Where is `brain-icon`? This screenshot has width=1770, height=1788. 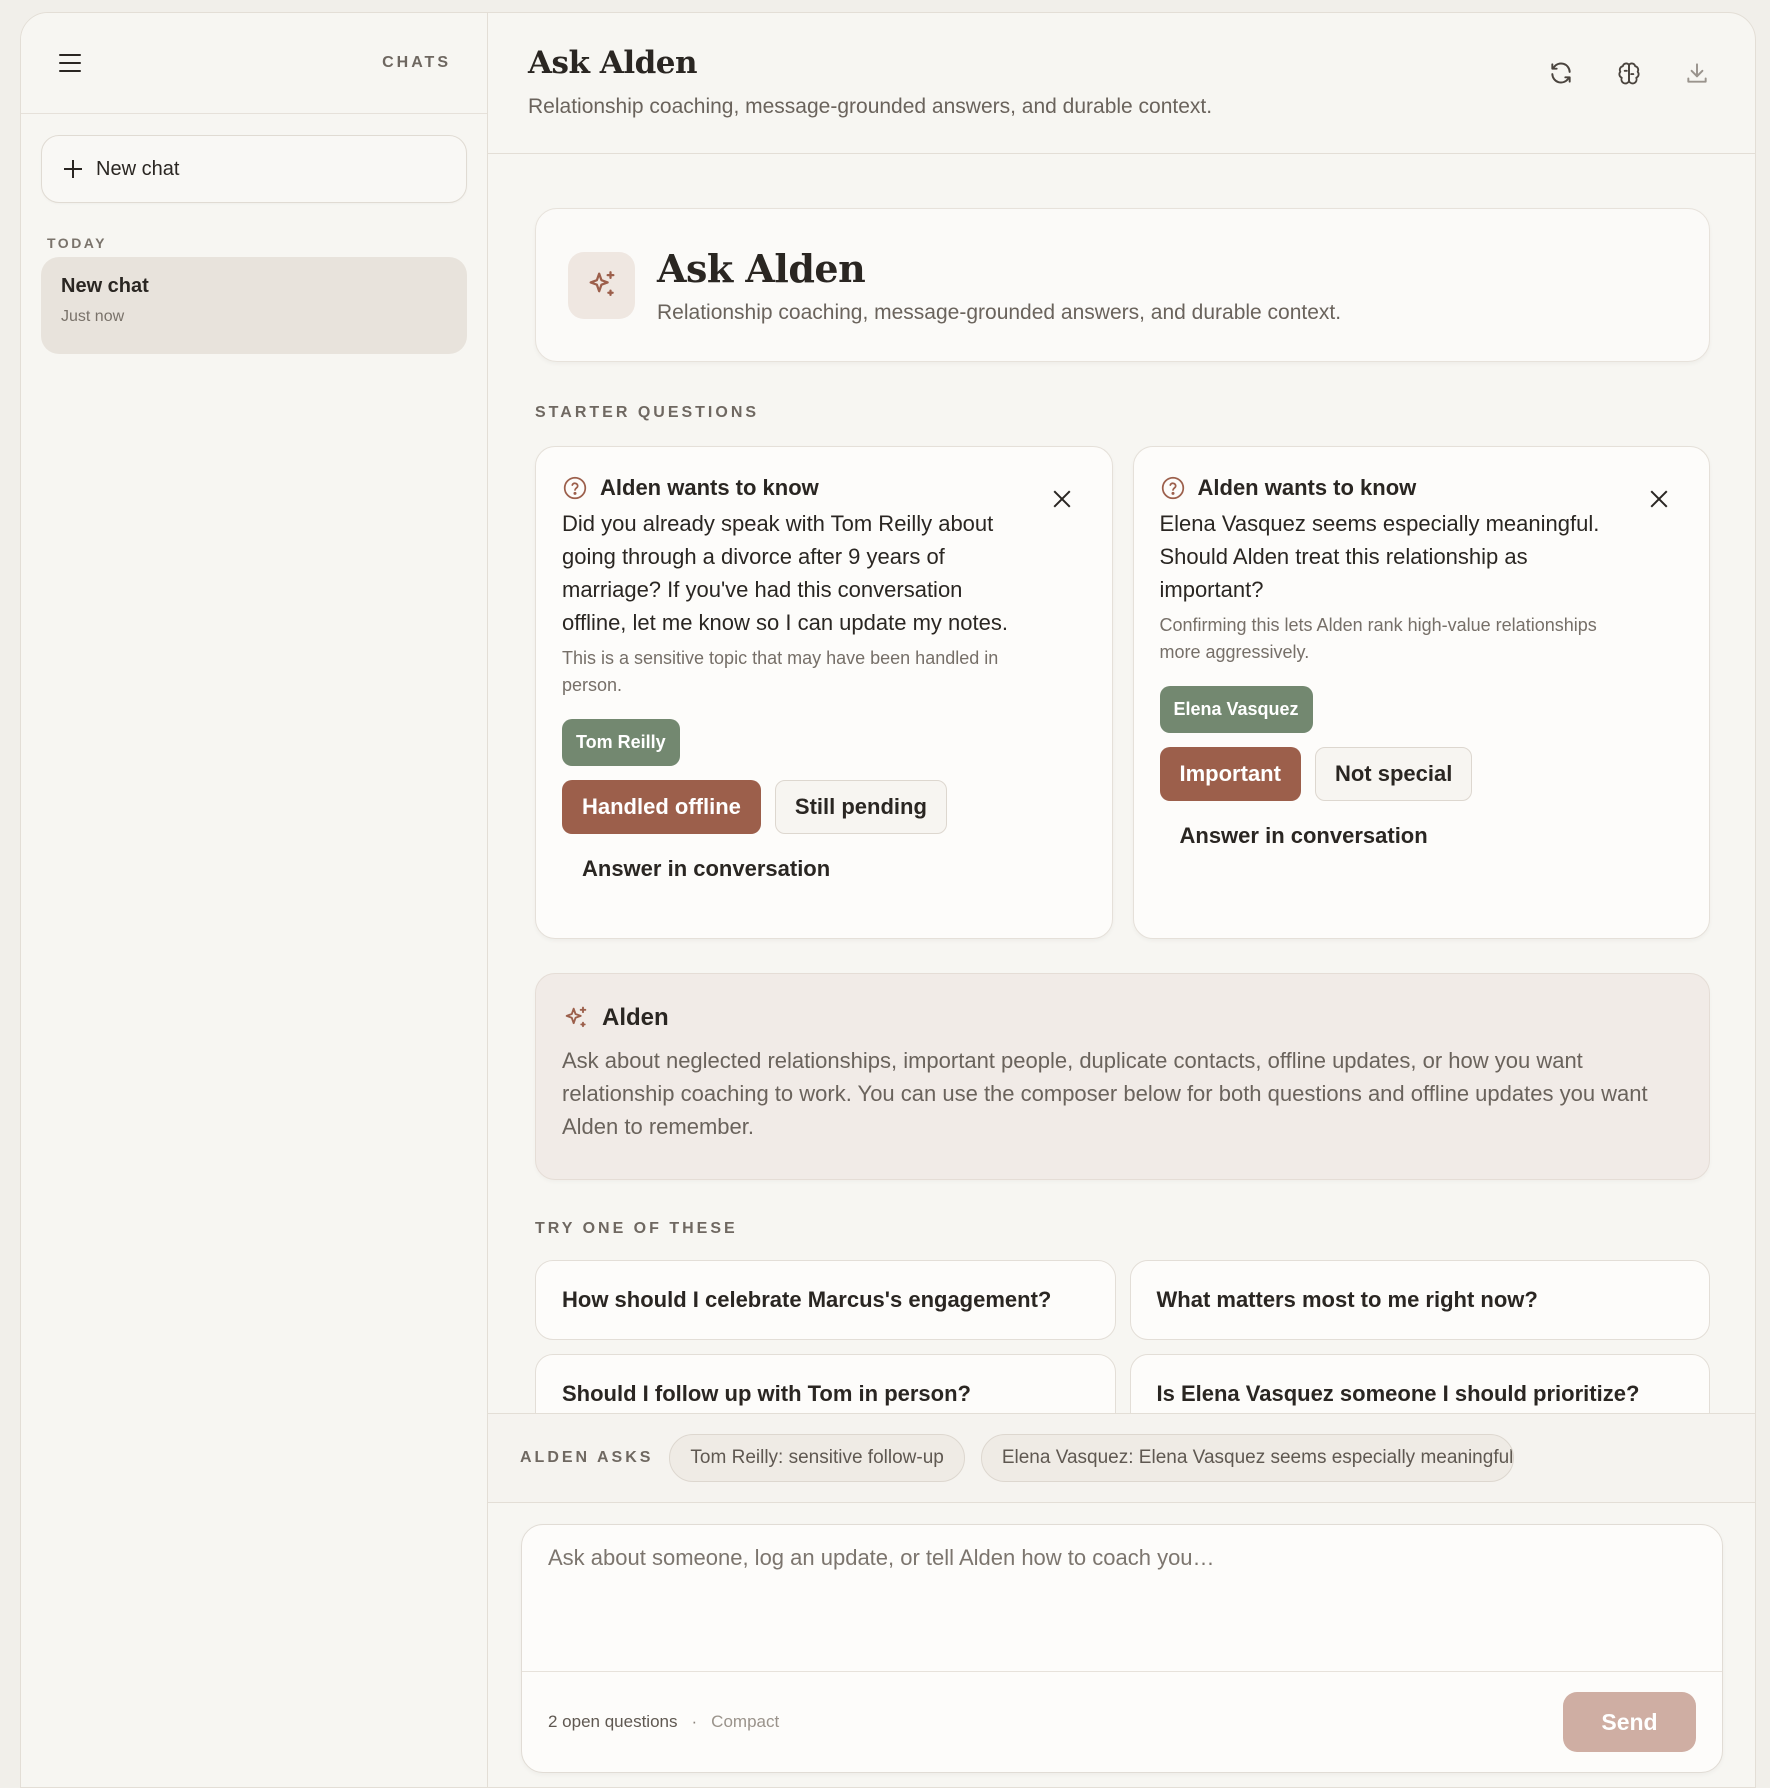 brain-icon is located at coordinates (1629, 73).